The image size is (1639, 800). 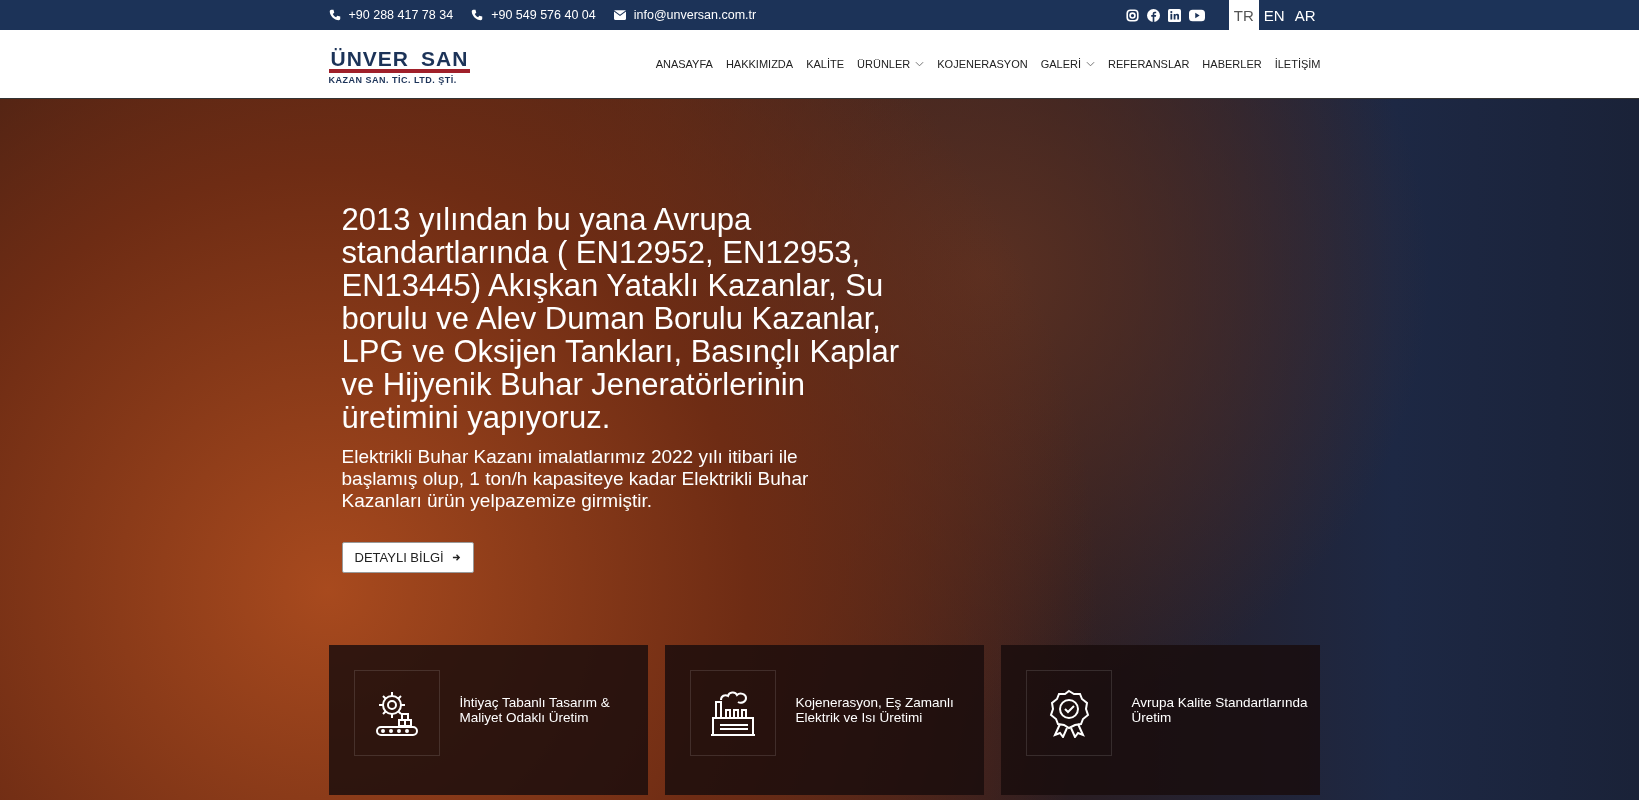 What do you see at coordinates (1196, 15) in the screenshot?
I see `youtube-icon` at bounding box center [1196, 15].